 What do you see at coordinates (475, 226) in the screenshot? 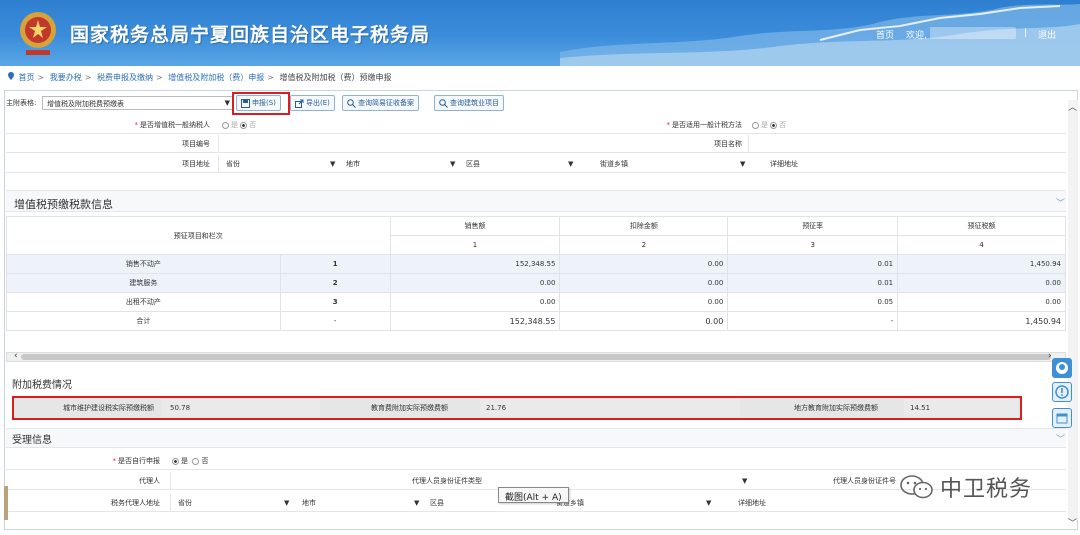
I see `col-sales-header: 销售额` at bounding box center [475, 226].